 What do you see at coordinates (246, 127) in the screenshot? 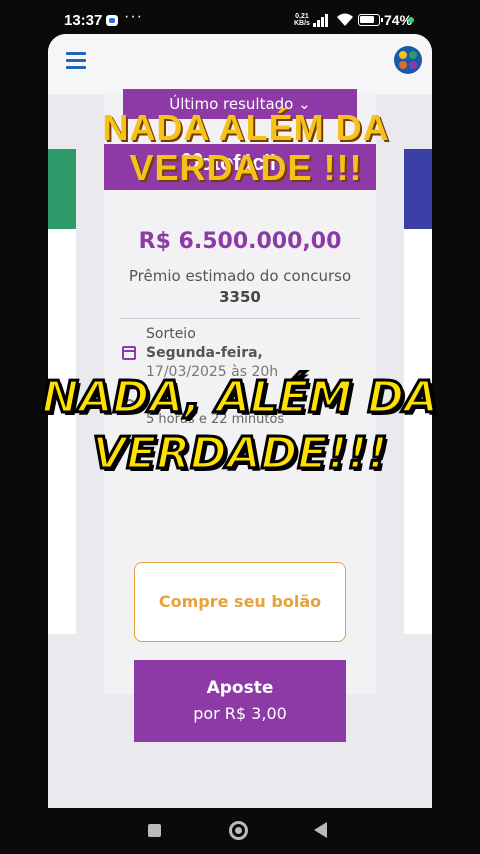
I see `caption-top-line1: NADA ALÉM DA` at bounding box center [246, 127].